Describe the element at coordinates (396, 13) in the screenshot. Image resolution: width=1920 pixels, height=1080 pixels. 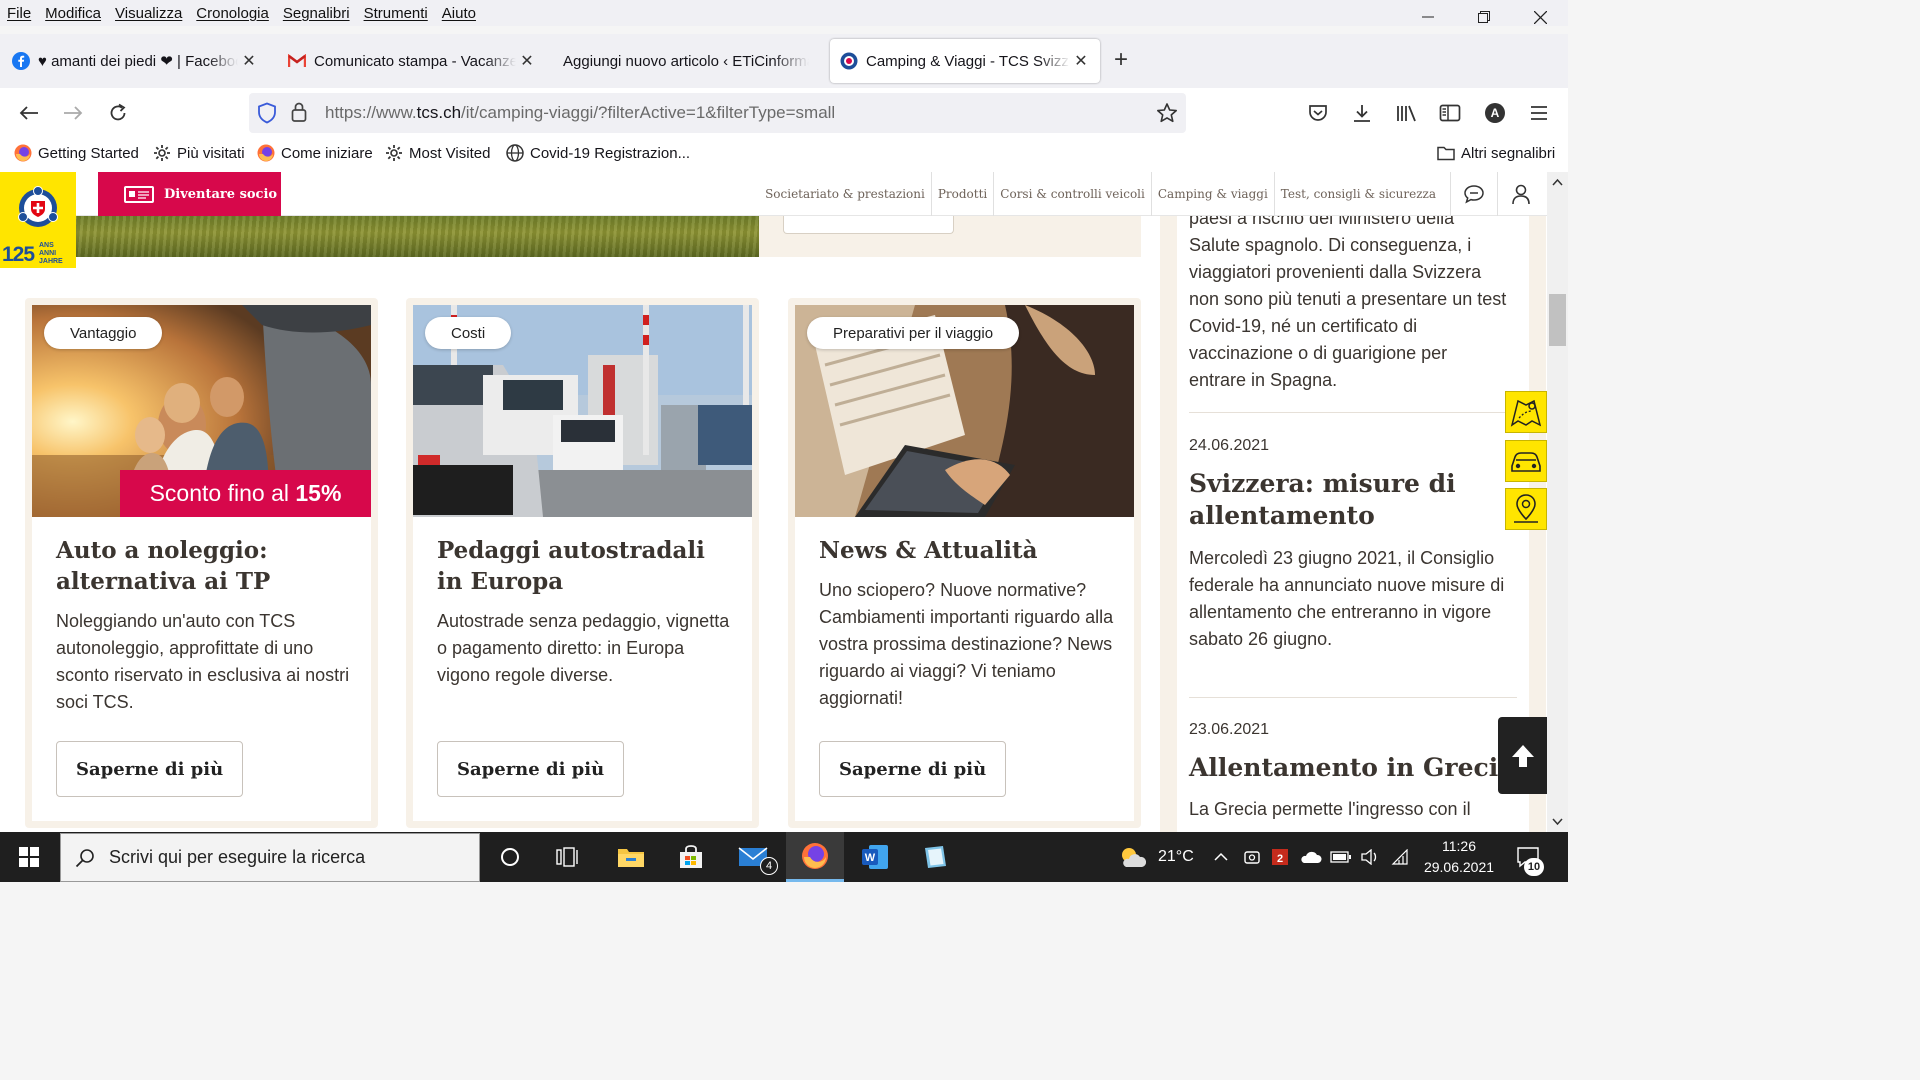
I see `menu-strumenti: Strumenti` at that location.